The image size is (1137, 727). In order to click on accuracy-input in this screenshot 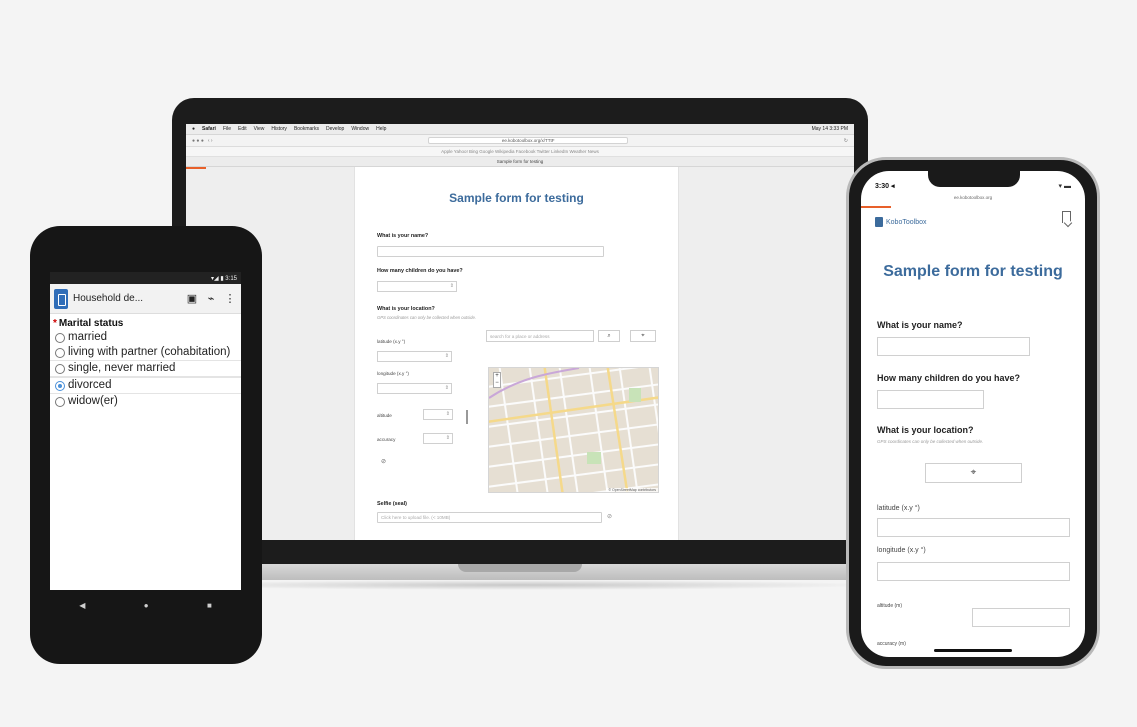, I will do `click(438, 438)`.